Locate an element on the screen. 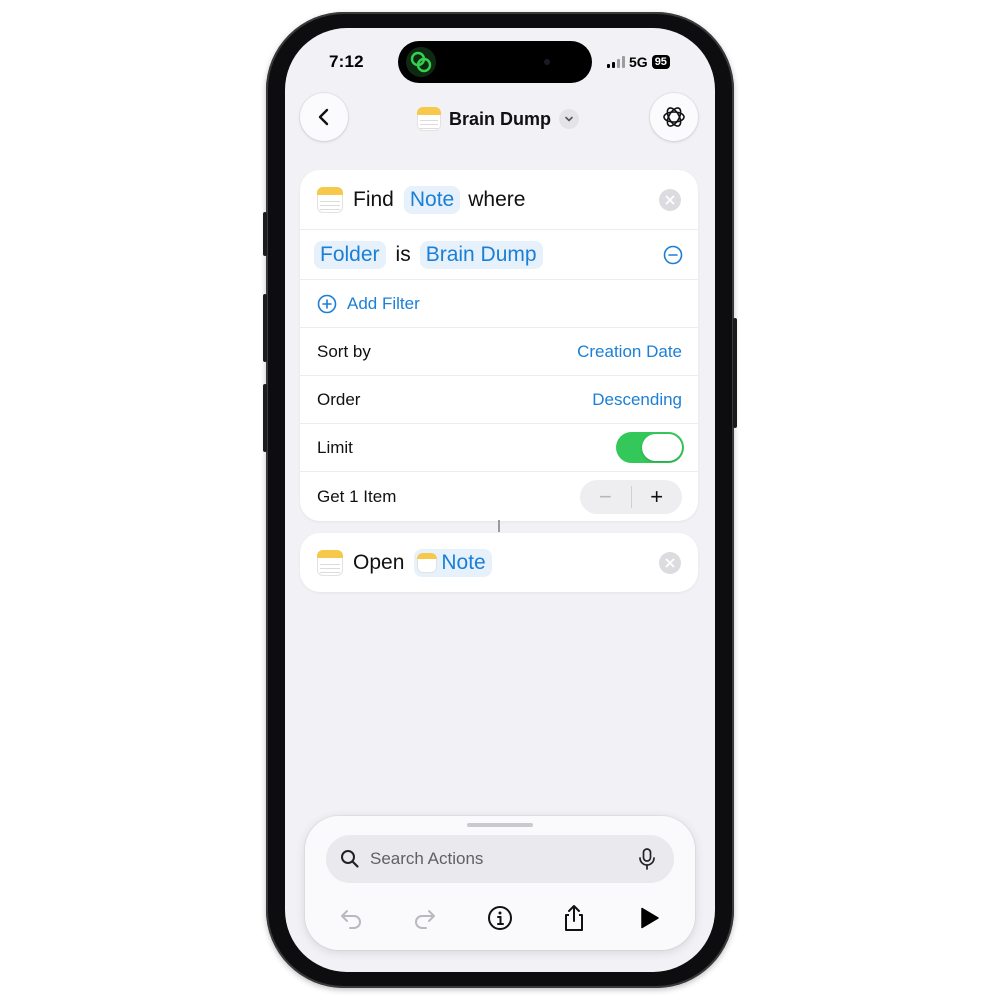  sort-by-row: Sort by Creation Date is located at coordinates (499, 352).